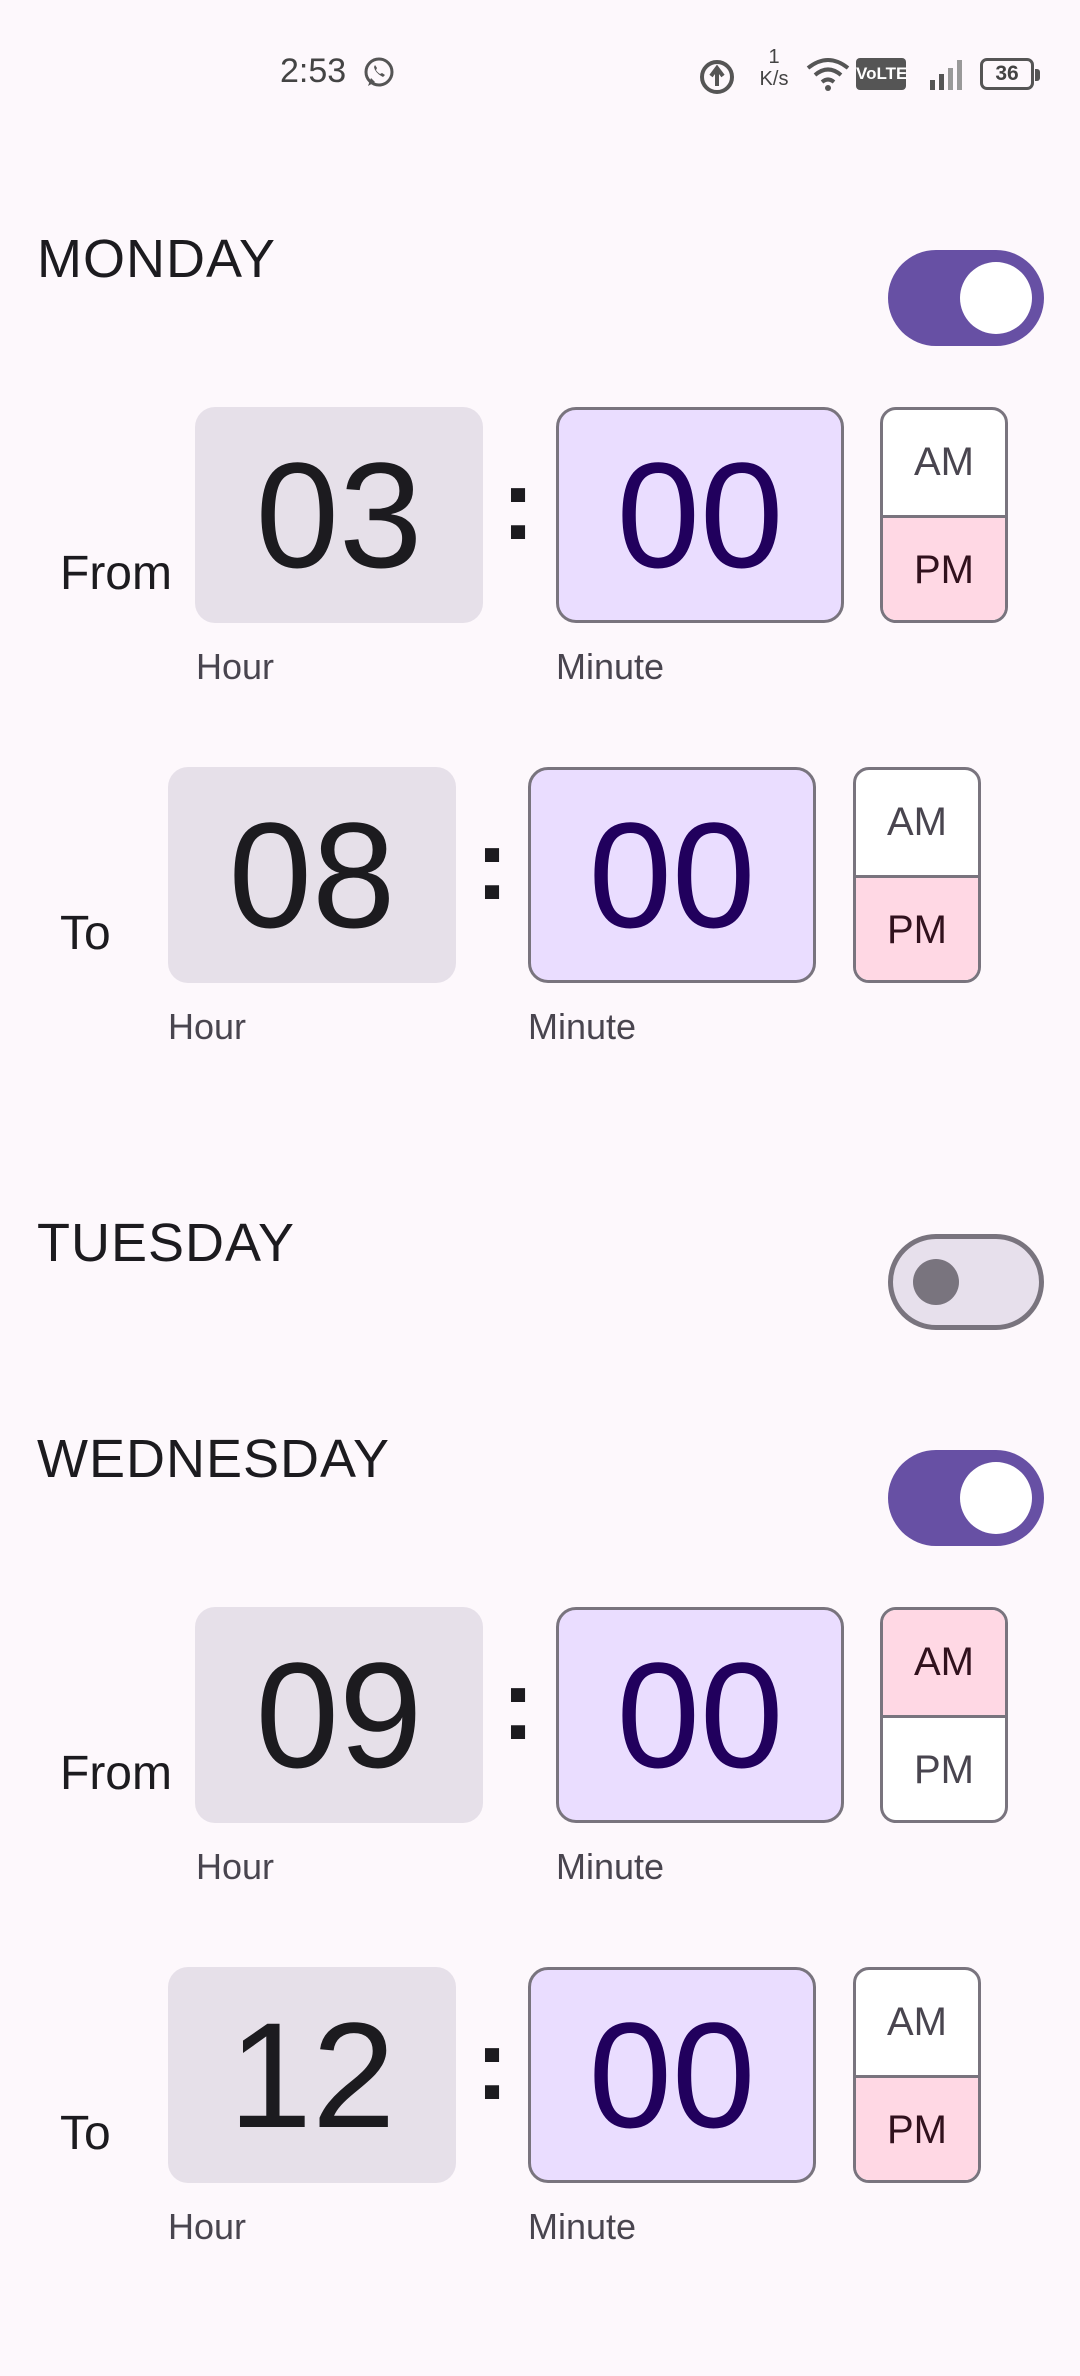 The image size is (1080, 2376). What do you see at coordinates (339, 515) in the screenshot?
I see `monday-from-hour: 03` at bounding box center [339, 515].